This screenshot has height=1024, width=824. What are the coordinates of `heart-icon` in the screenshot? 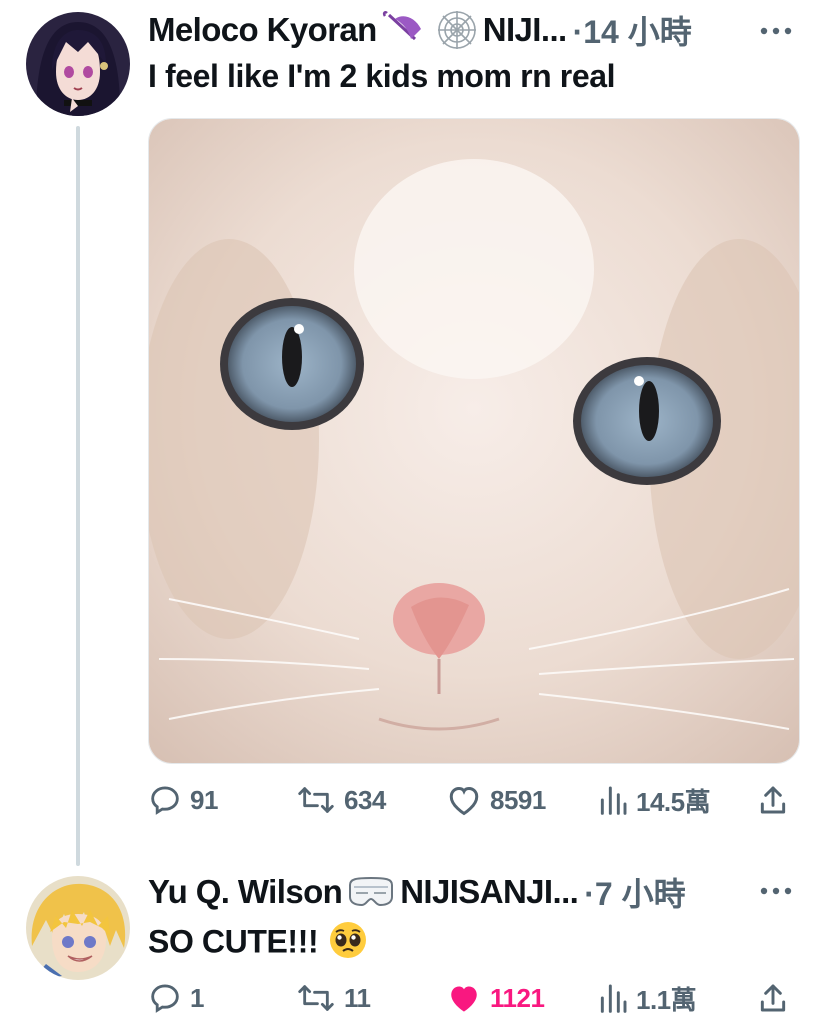 It's located at (464, 801).